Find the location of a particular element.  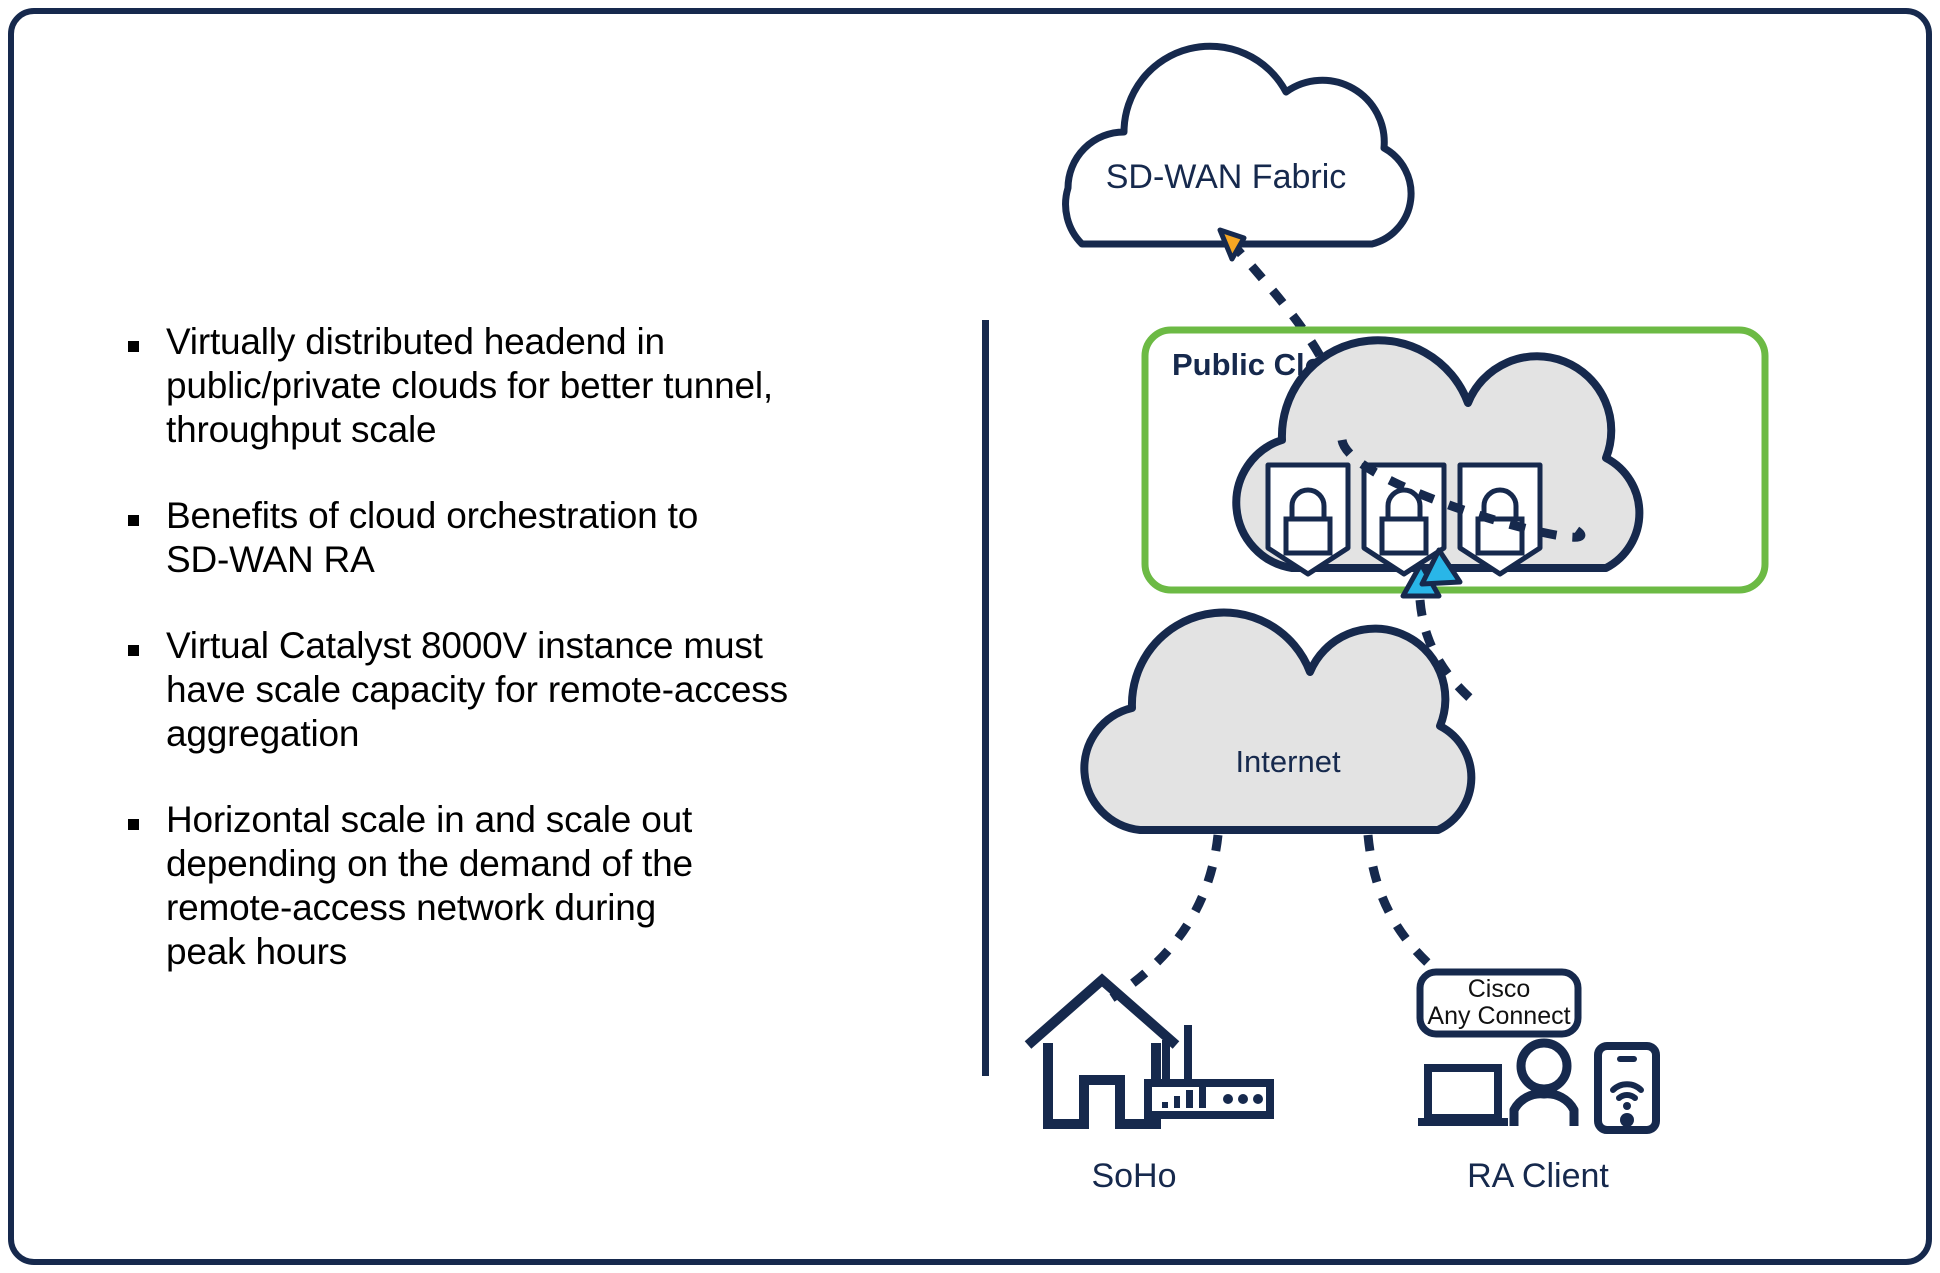

person-icon is located at coordinates (1544, 1082).